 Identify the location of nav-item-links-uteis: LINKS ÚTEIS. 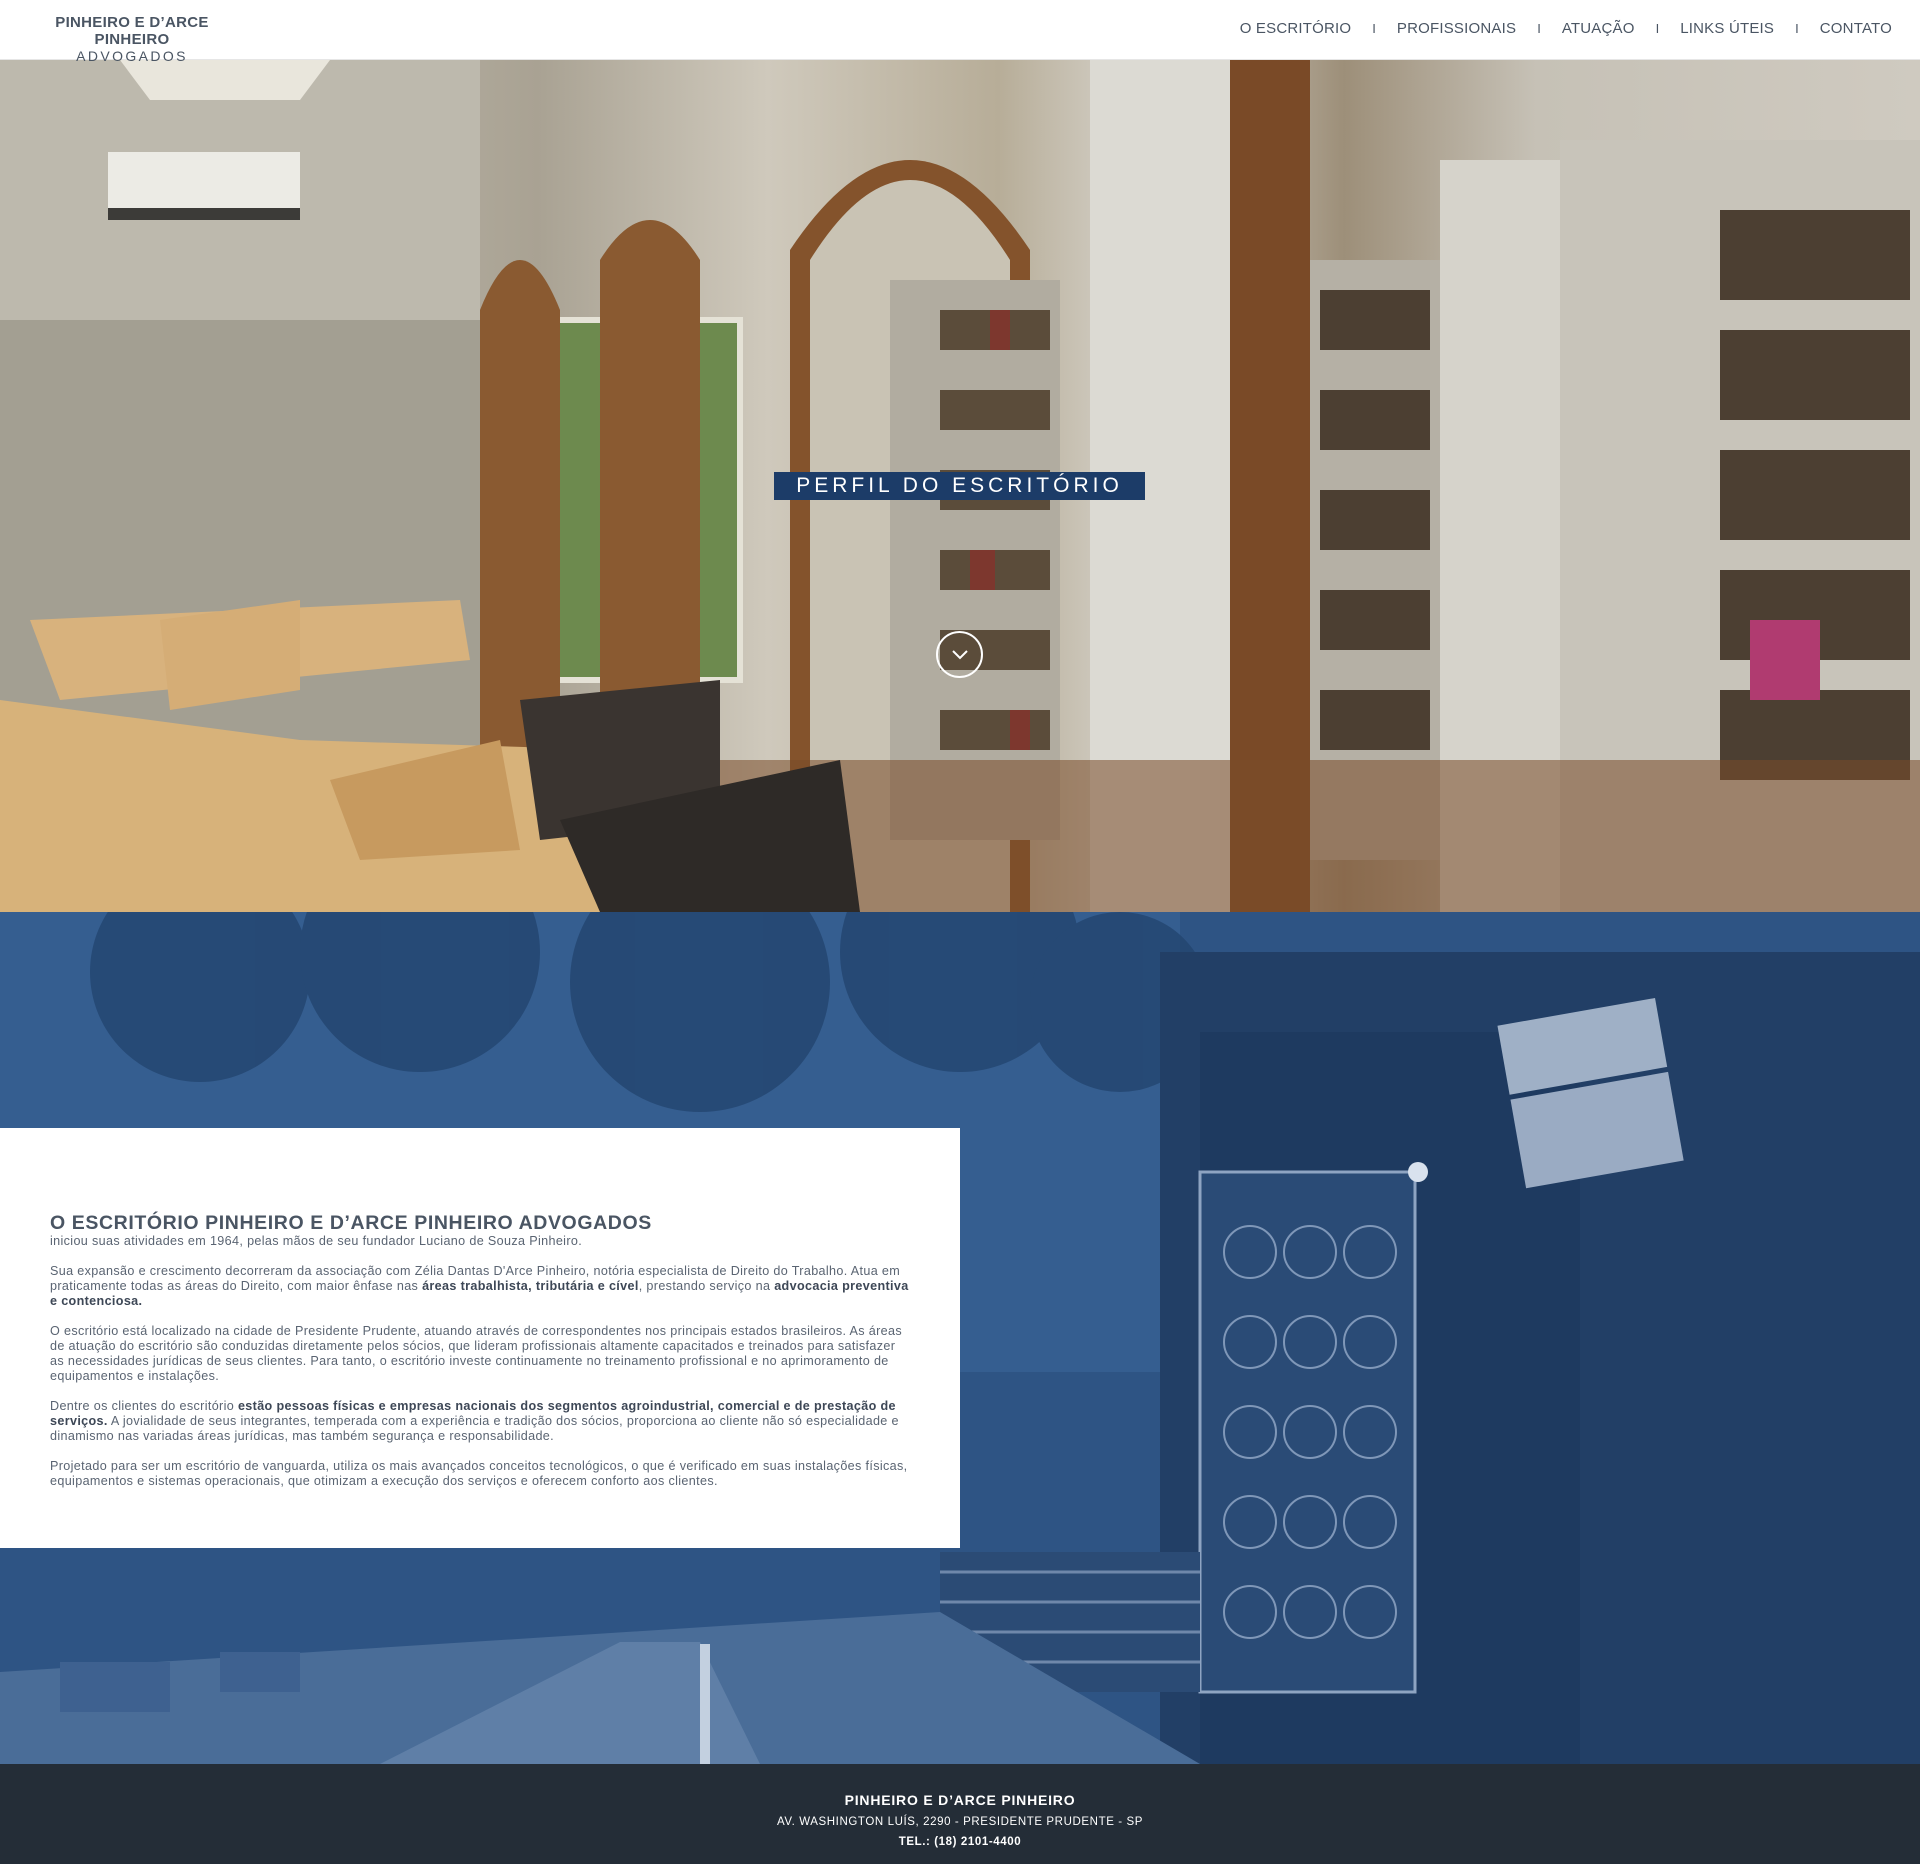
(1727, 28).